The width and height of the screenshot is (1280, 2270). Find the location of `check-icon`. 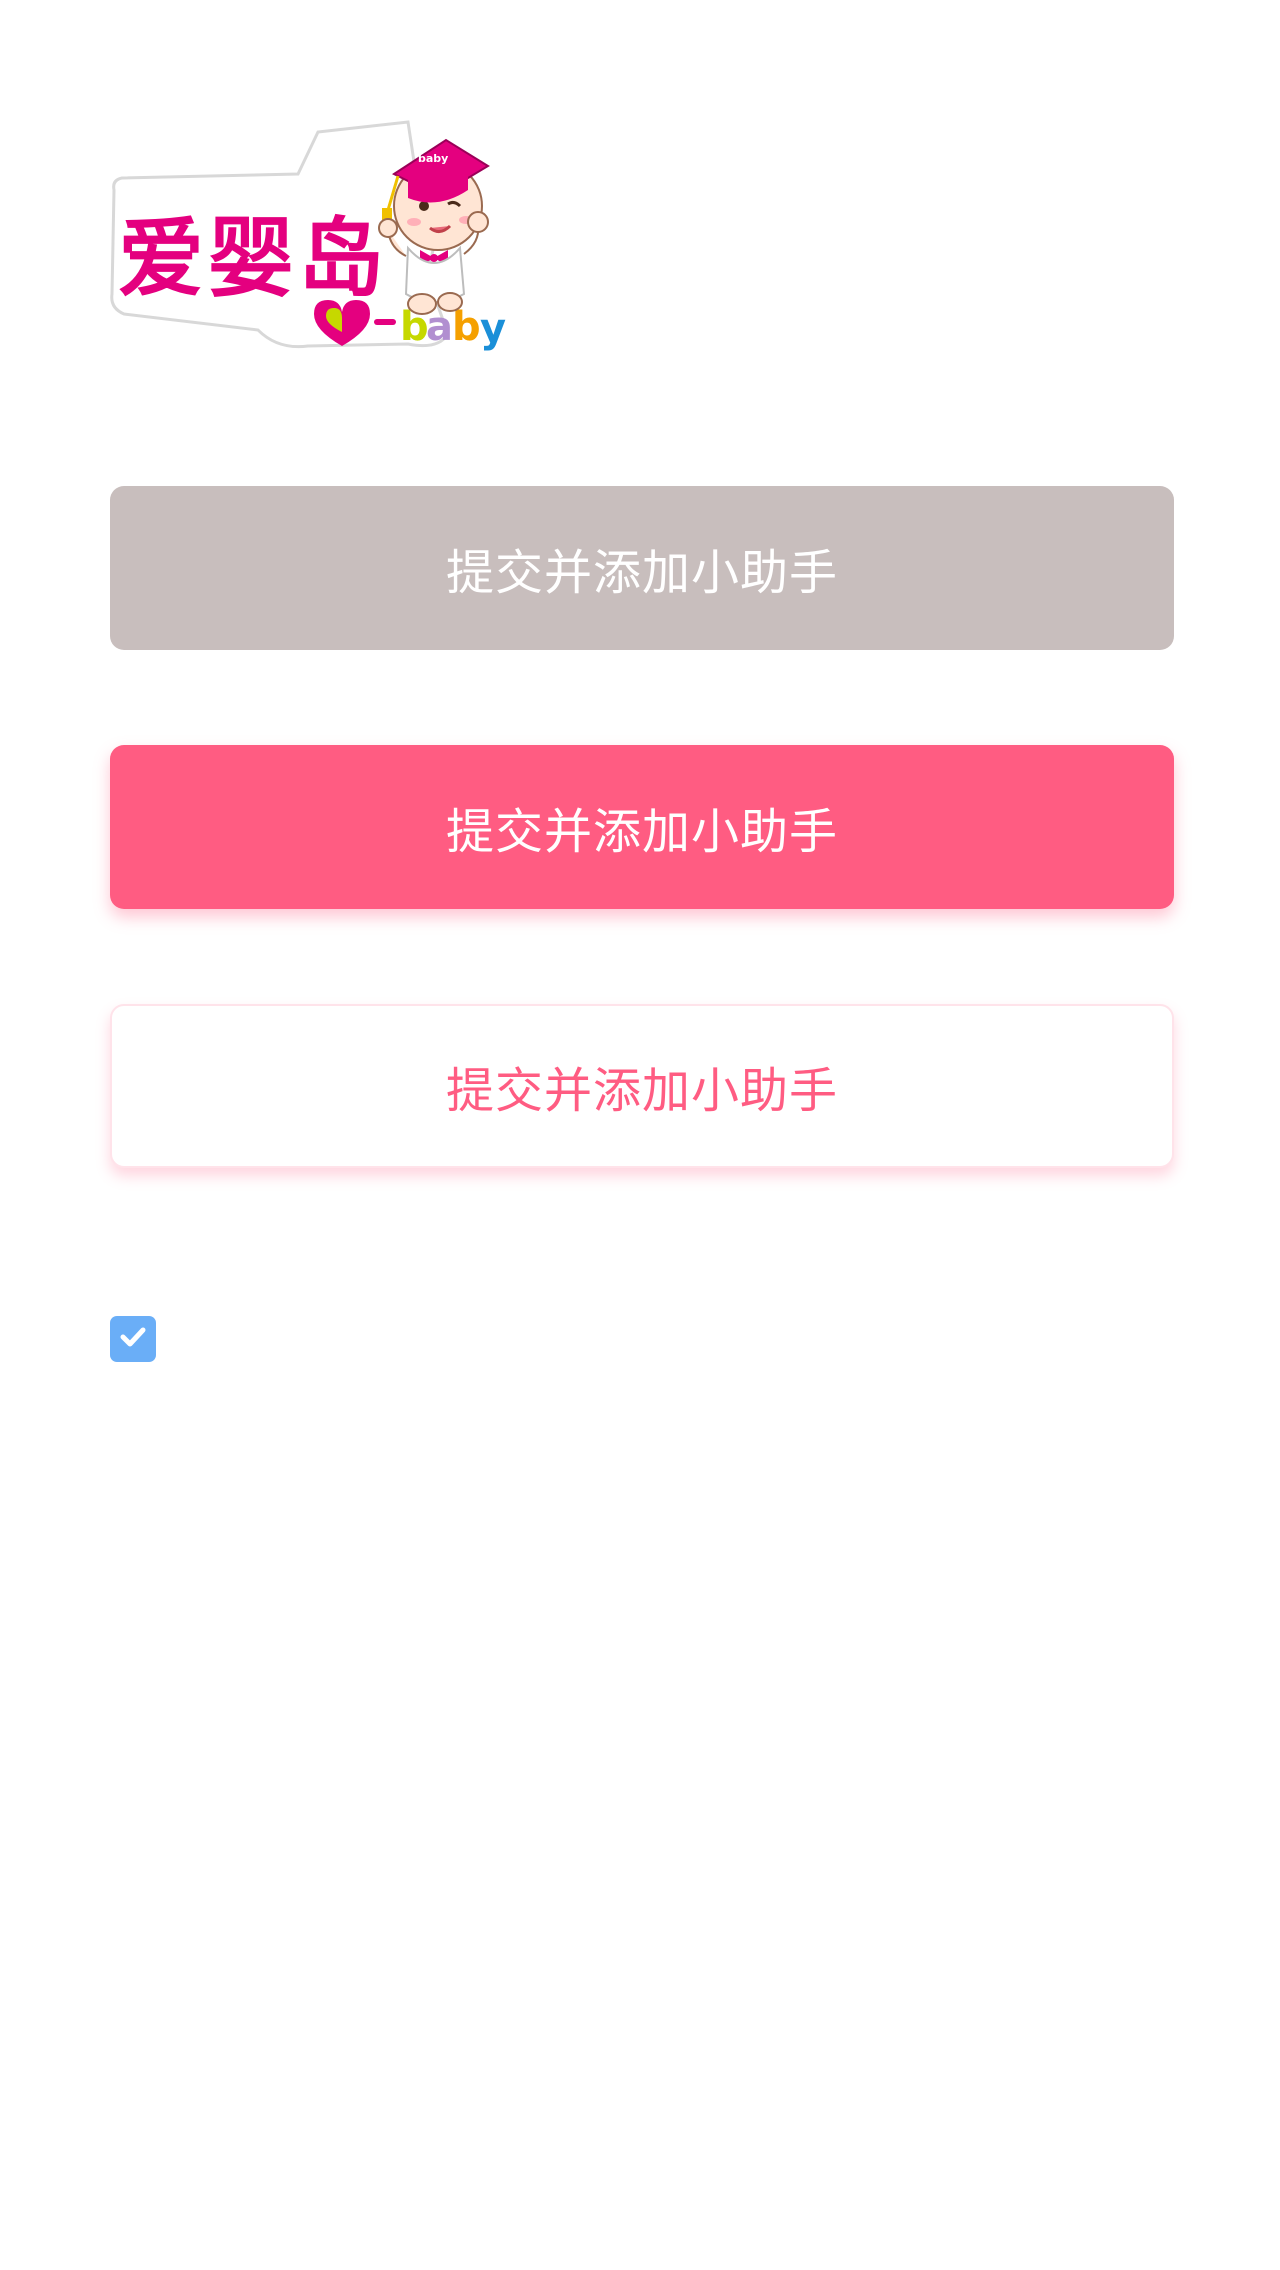

check-icon is located at coordinates (133, 1339).